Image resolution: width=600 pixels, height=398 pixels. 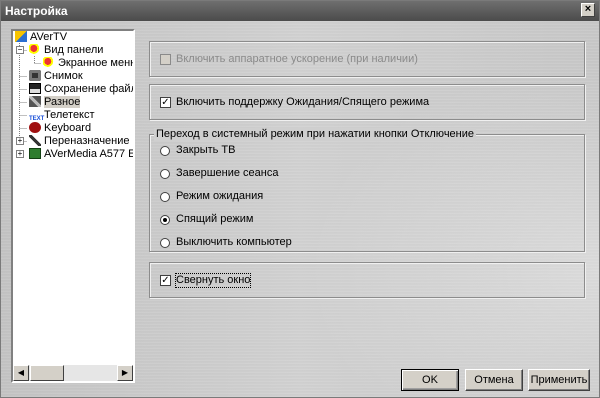 I want to click on arrow-left-icon: ◀, so click(x=21, y=372).